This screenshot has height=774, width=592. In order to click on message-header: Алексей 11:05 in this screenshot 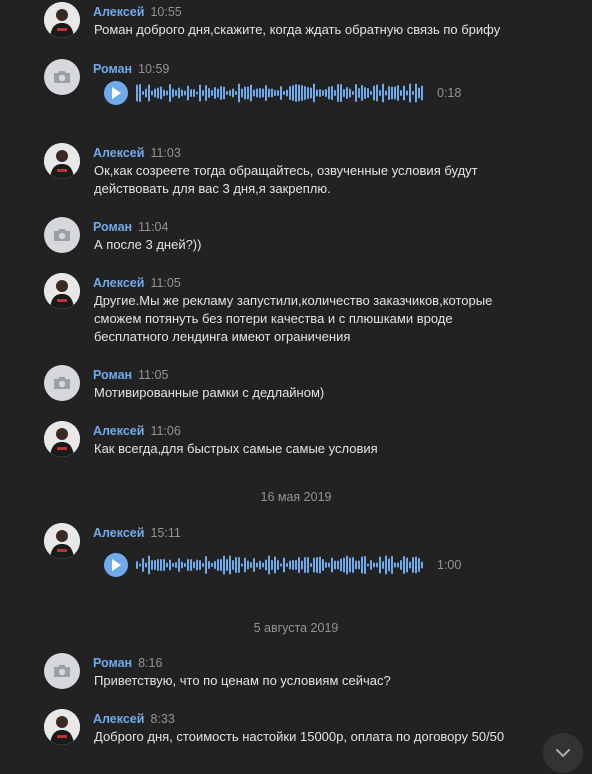, I will do `click(137, 283)`.